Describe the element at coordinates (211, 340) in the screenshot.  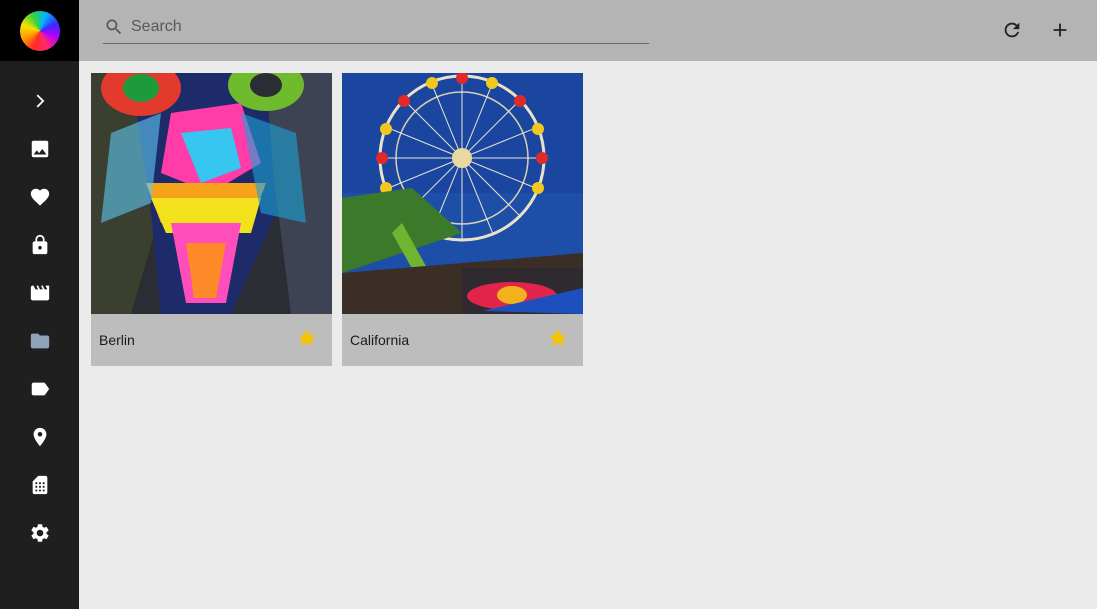
I see `album-card-footer: Berlin` at that location.